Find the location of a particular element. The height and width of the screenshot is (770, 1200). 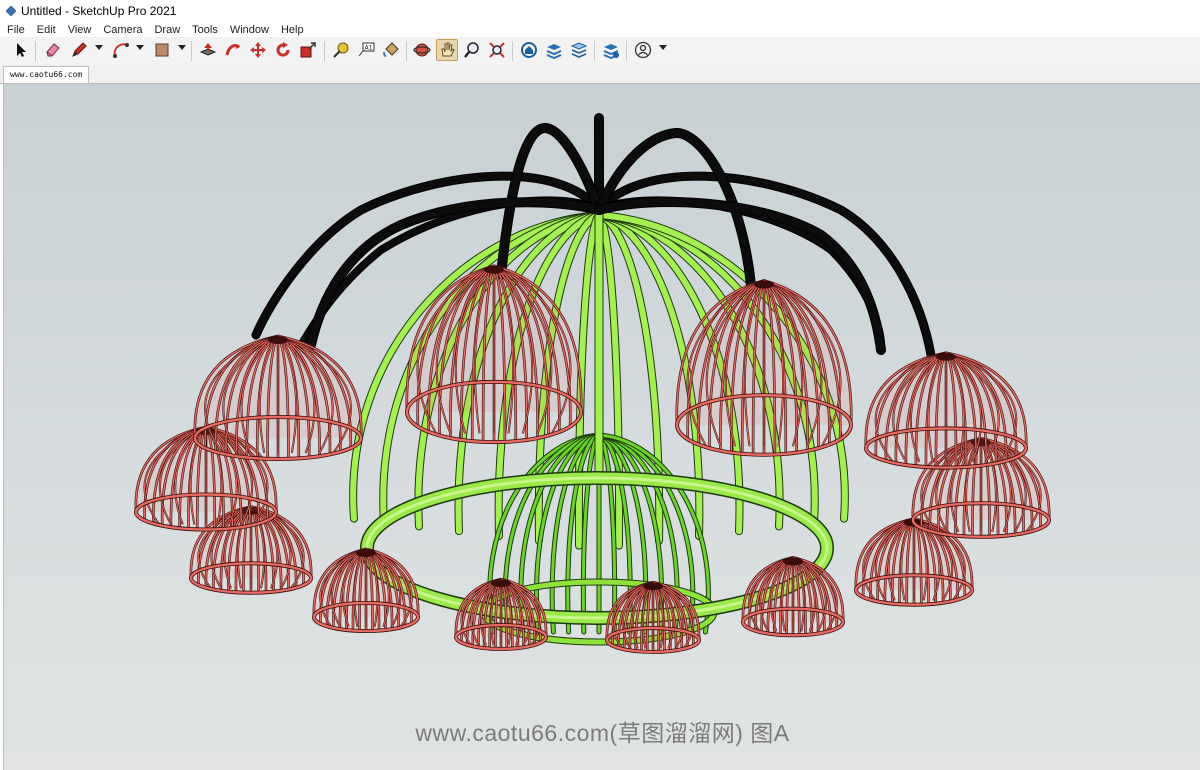

follow-me-icon is located at coordinates (233, 50).